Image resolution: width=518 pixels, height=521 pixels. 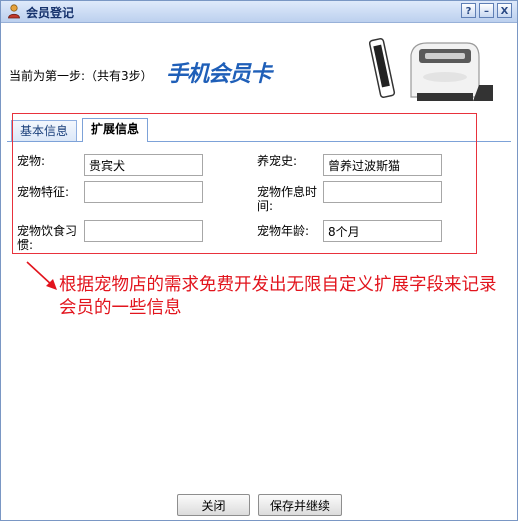 What do you see at coordinates (213, 505) in the screenshot?
I see `close-button: 关闭` at bounding box center [213, 505].